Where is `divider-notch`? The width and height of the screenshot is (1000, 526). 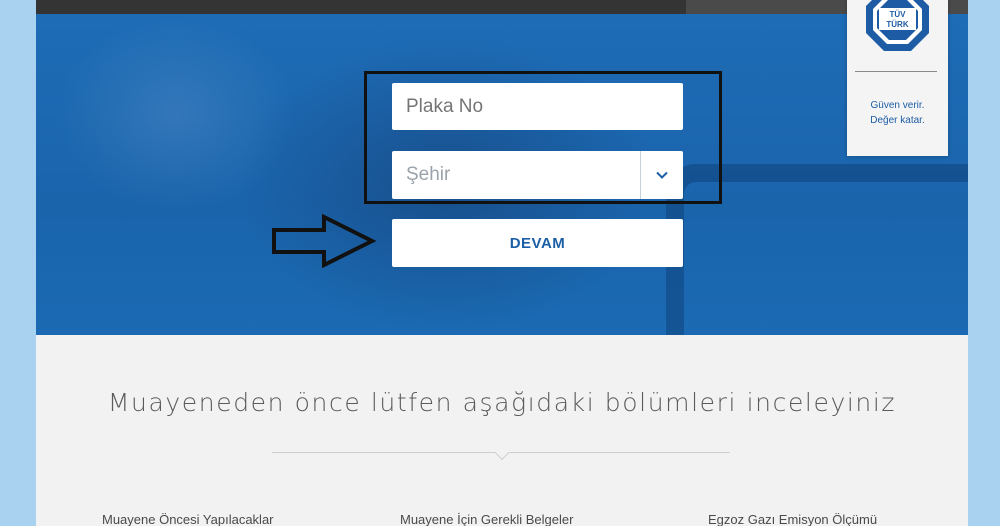
divider-notch is located at coordinates (502, 453).